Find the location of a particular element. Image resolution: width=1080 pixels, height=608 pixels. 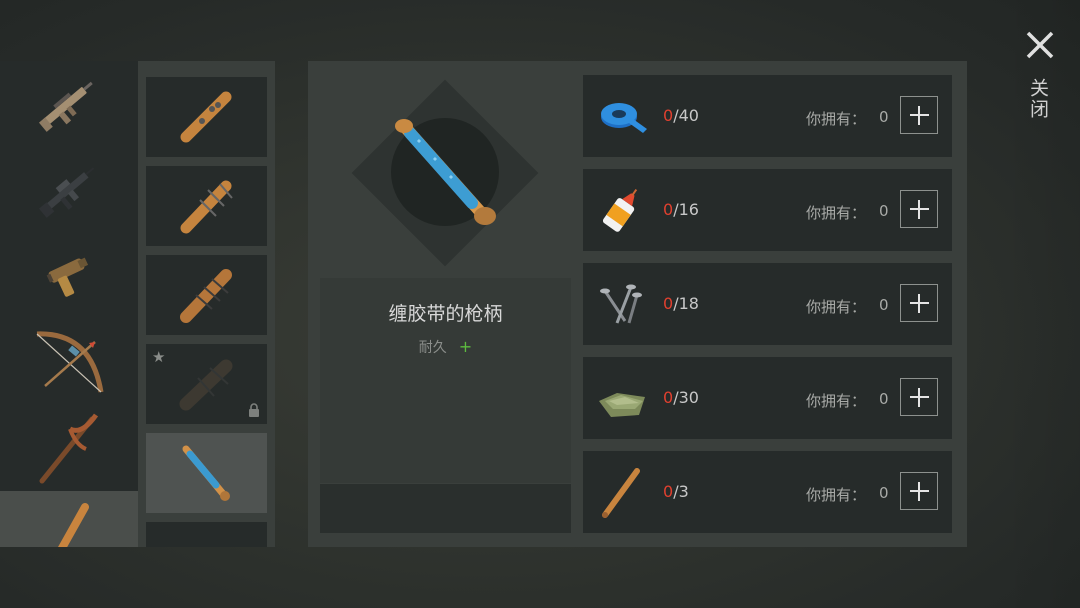

add-glue-button is located at coordinates (919, 209).